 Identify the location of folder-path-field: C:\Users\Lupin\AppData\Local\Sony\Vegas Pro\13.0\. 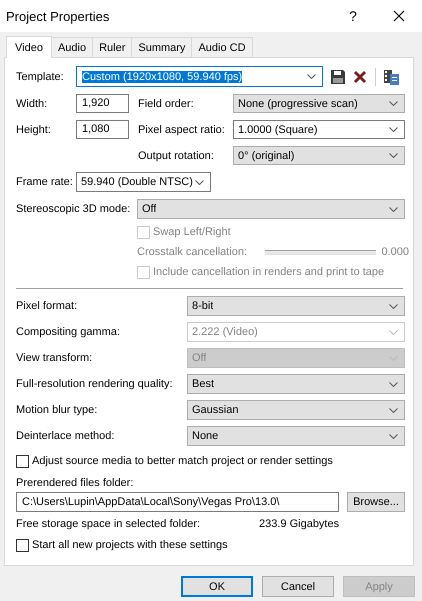
(177, 502).